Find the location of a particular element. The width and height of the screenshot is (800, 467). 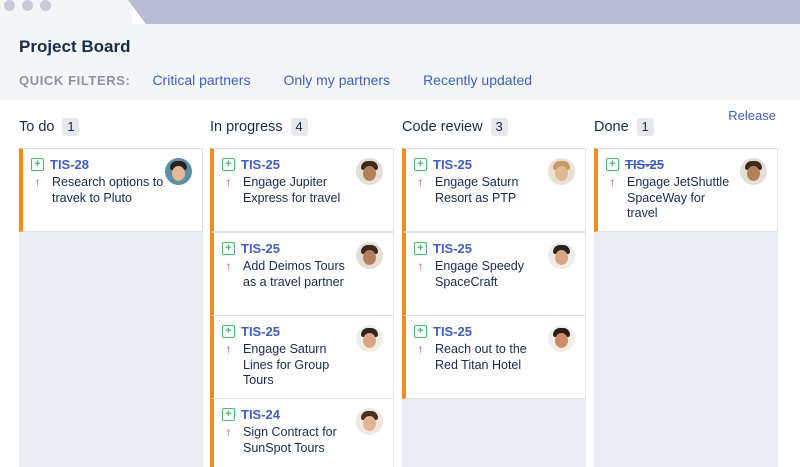

issue-summary-row: ↑ Add Deimos Tours as a travel partner is located at coordinates (288, 274).